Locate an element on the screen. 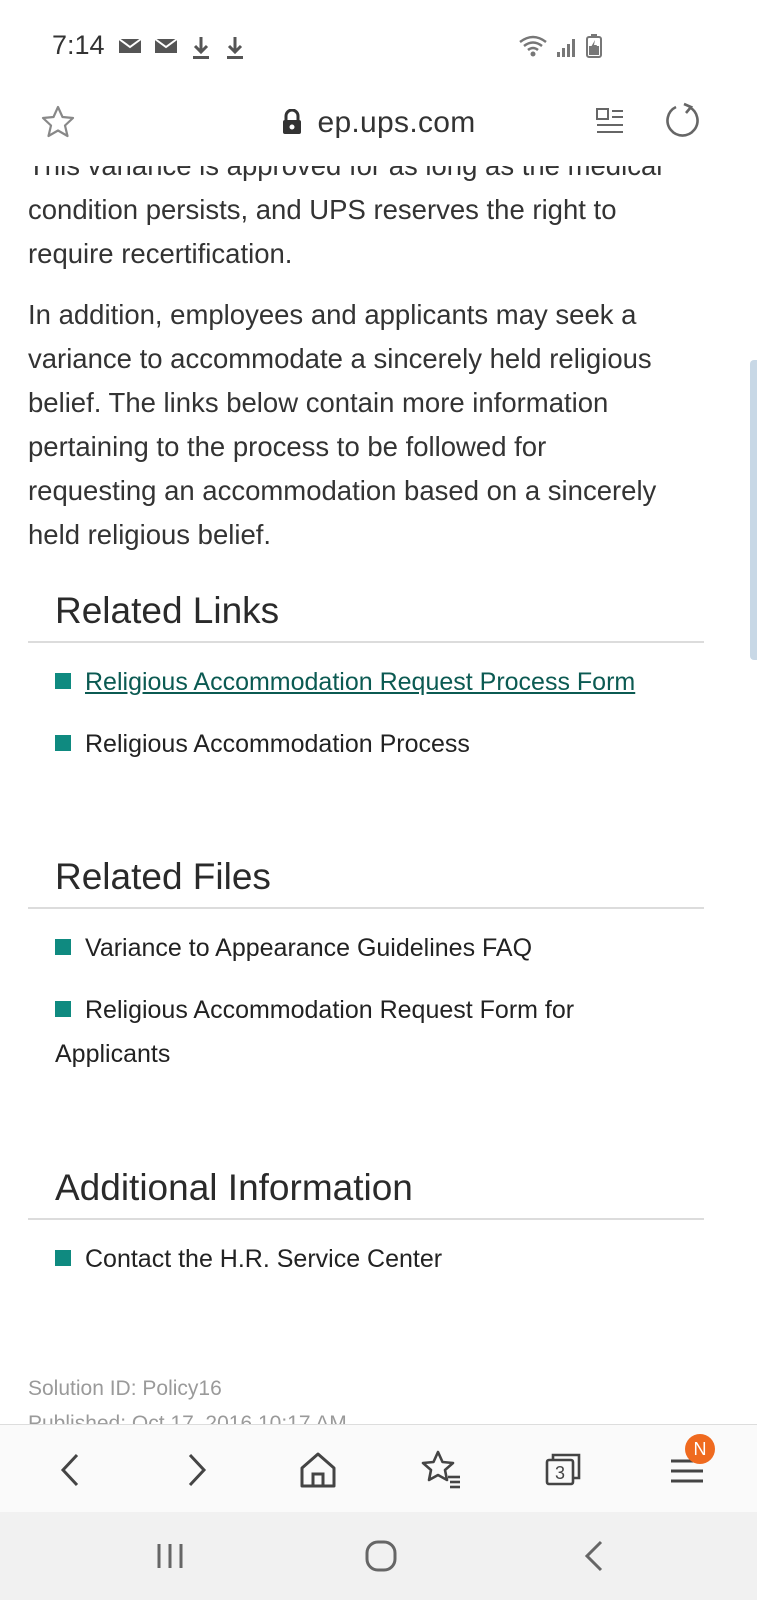  related-files-heading: Related Files is located at coordinates (163, 876).